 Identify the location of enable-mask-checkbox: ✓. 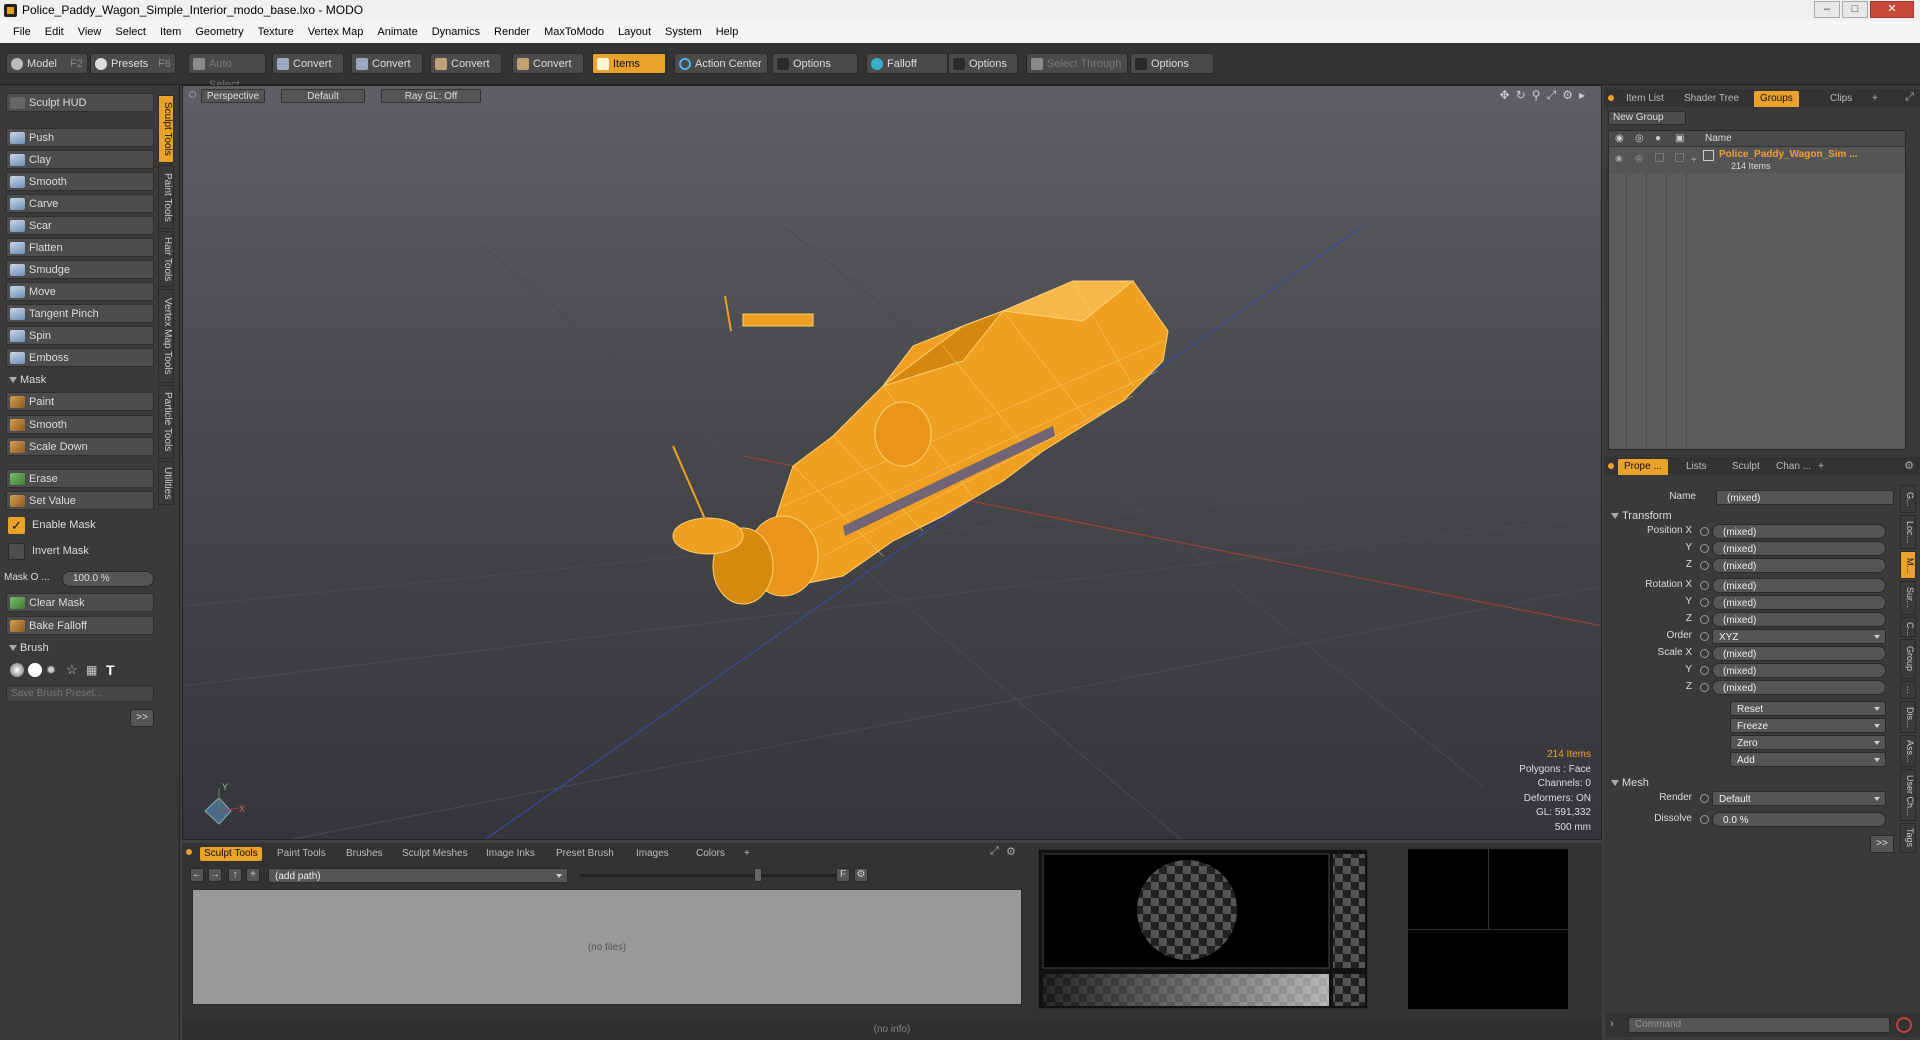
(16, 525).